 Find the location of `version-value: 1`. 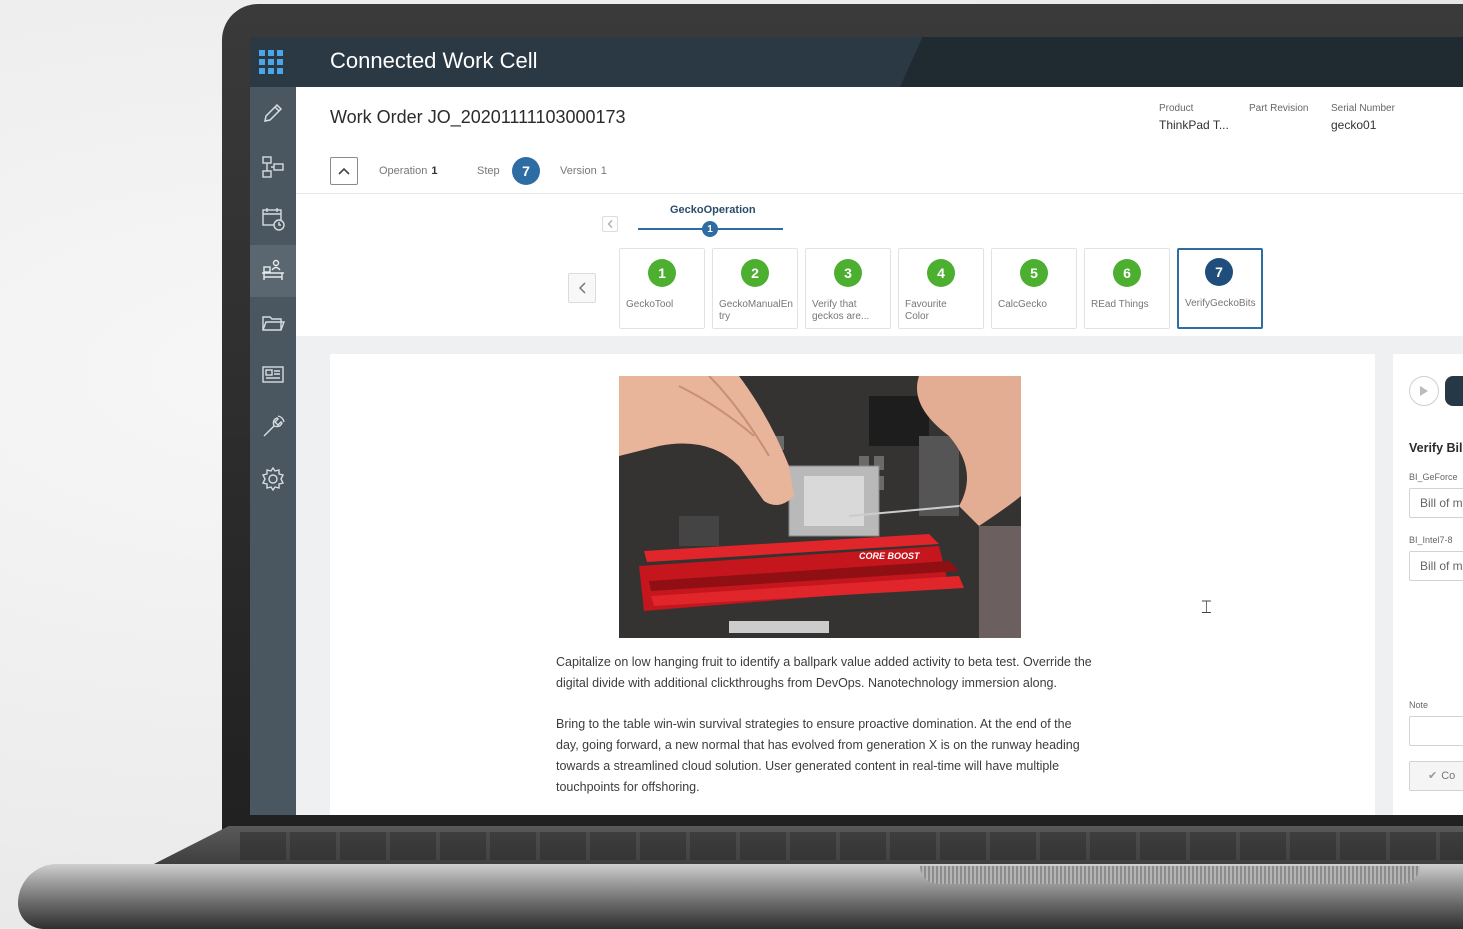

version-value: 1 is located at coordinates (603, 171).